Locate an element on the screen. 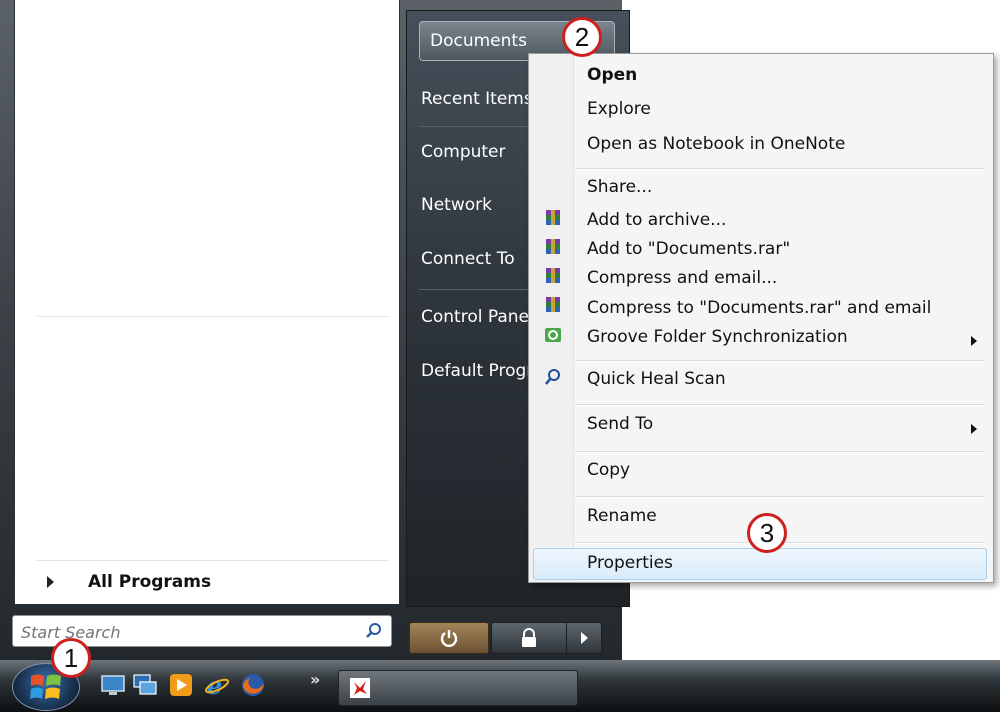 The image size is (1000, 723). search-icon is located at coordinates (374, 633).